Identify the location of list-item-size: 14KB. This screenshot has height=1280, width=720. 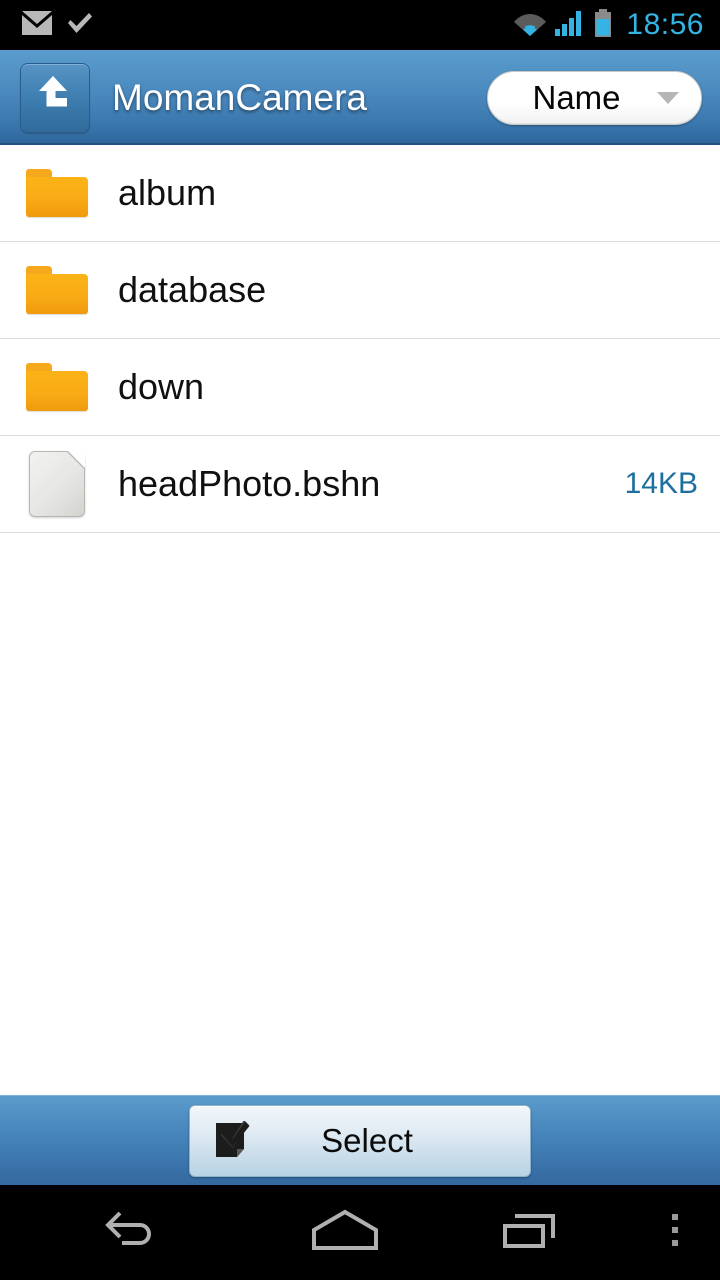
(661, 483).